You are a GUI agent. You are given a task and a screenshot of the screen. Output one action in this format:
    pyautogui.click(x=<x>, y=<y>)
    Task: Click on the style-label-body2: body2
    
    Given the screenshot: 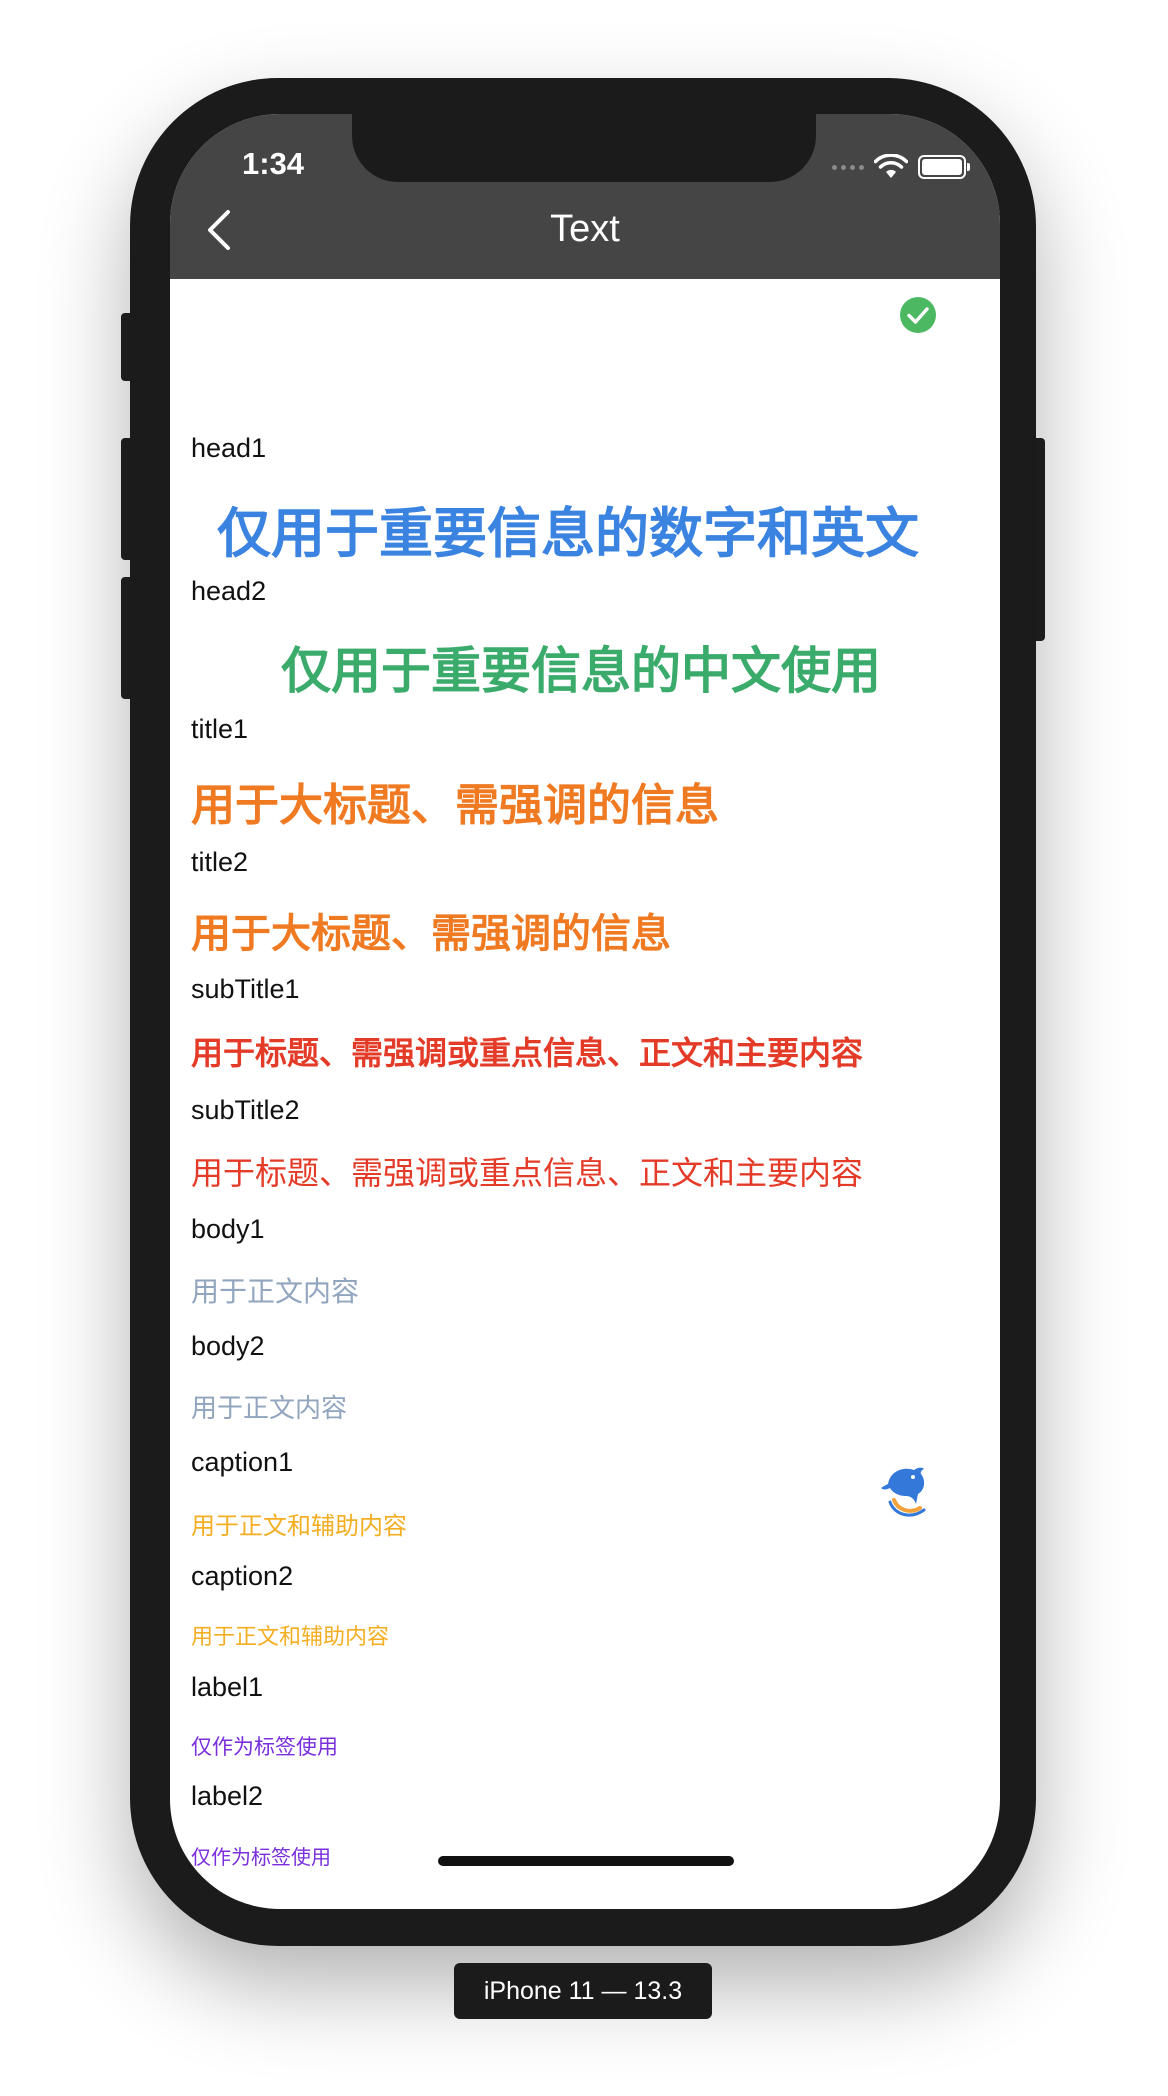 What is the action you would take?
    pyautogui.click(x=228, y=1346)
    